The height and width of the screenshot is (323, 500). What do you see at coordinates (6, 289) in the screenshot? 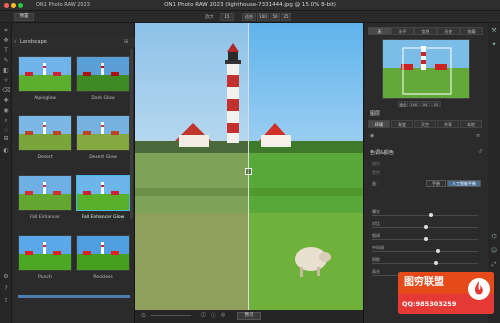
I see `help-icon: ?` at bounding box center [6, 289].